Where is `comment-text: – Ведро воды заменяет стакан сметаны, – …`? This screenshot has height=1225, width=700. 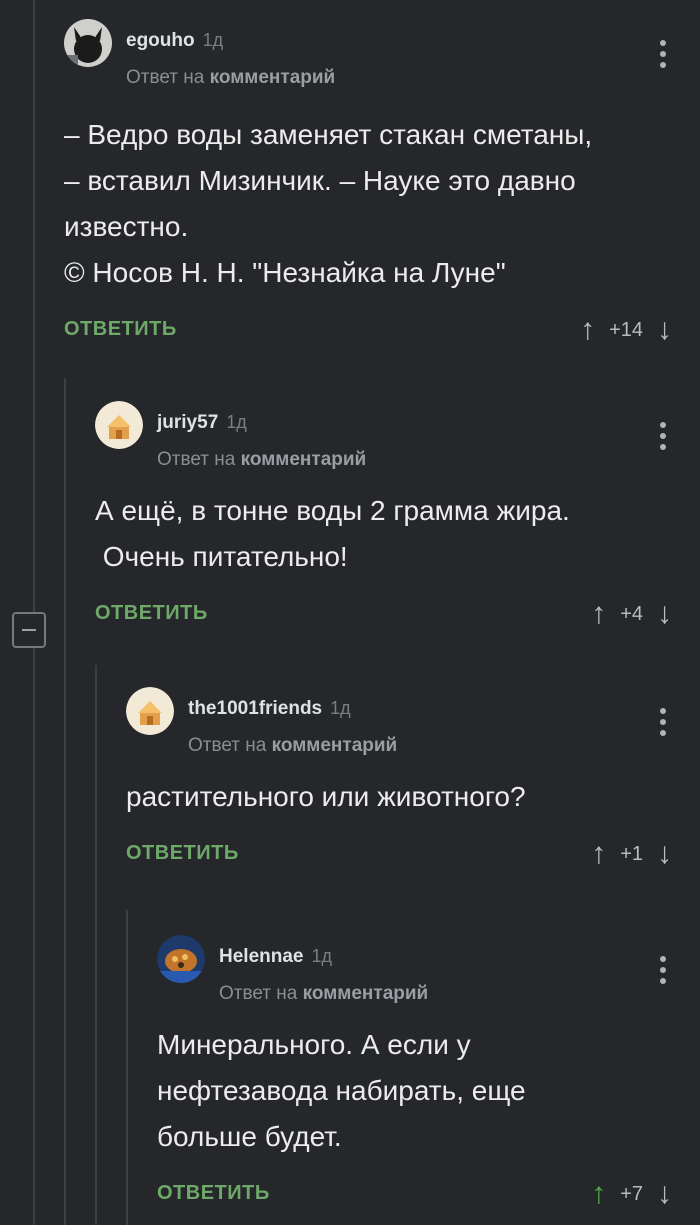 comment-text: – Ведро воды заменяет стакан сметаны, – … is located at coordinates (382, 204).